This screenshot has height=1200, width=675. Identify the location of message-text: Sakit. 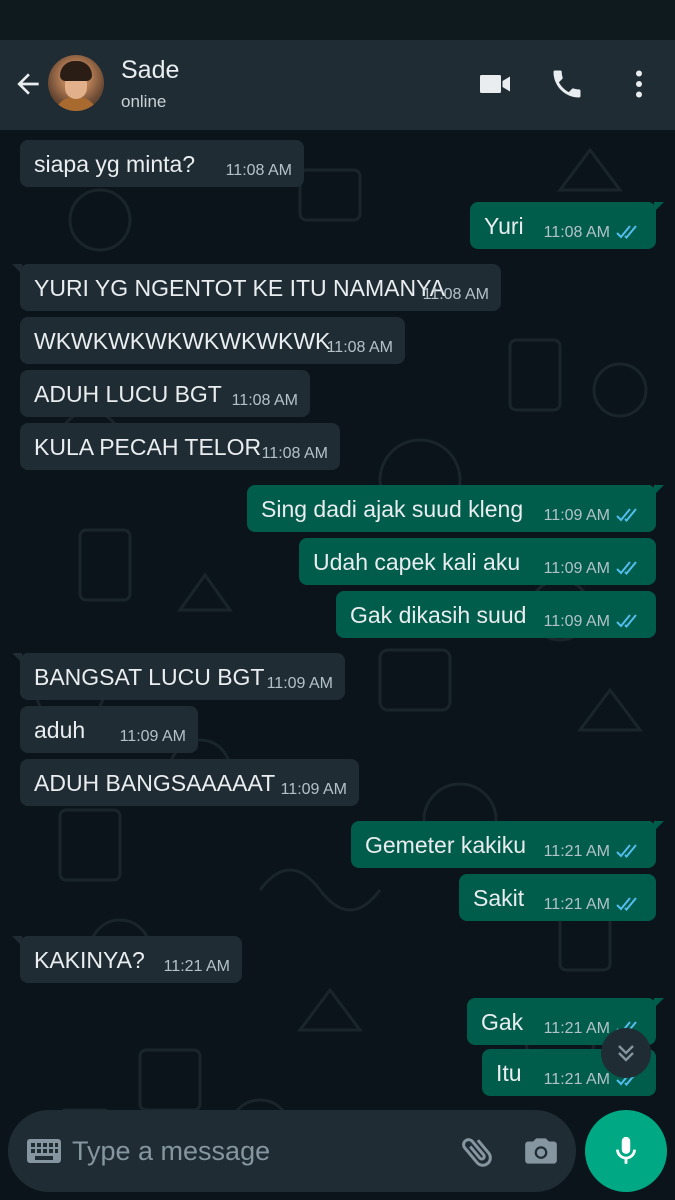
(499, 898).